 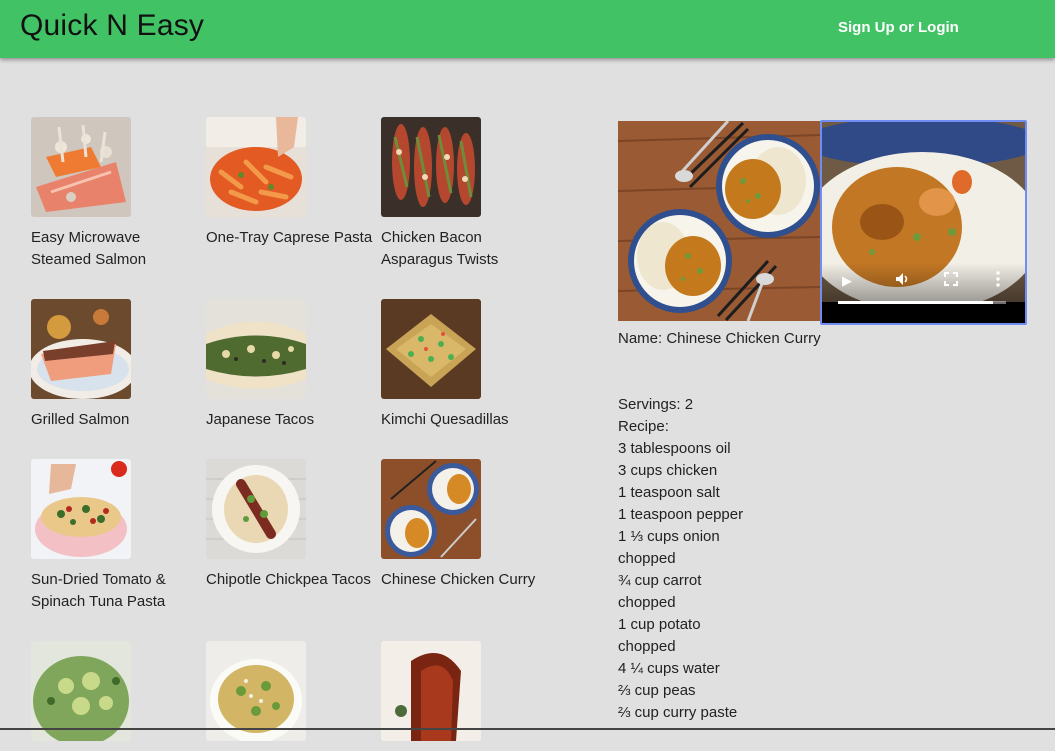 I want to click on recipe-card: Chipotle Chickpea Tacos, so click(x=291, y=525).